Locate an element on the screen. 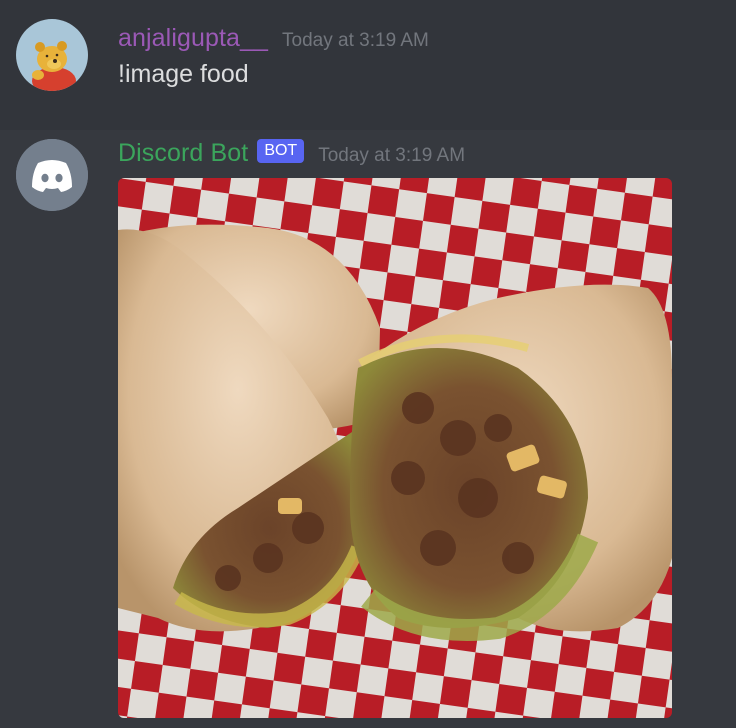 The height and width of the screenshot is (728, 736). bot-tag-badge: BOT is located at coordinates (281, 150).